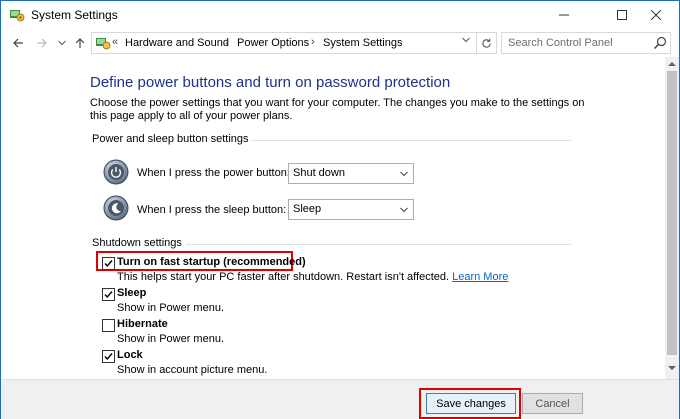  Describe the element at coordinates (116, 208) in the screenshot. I see `sleep-button-icon` at that location.